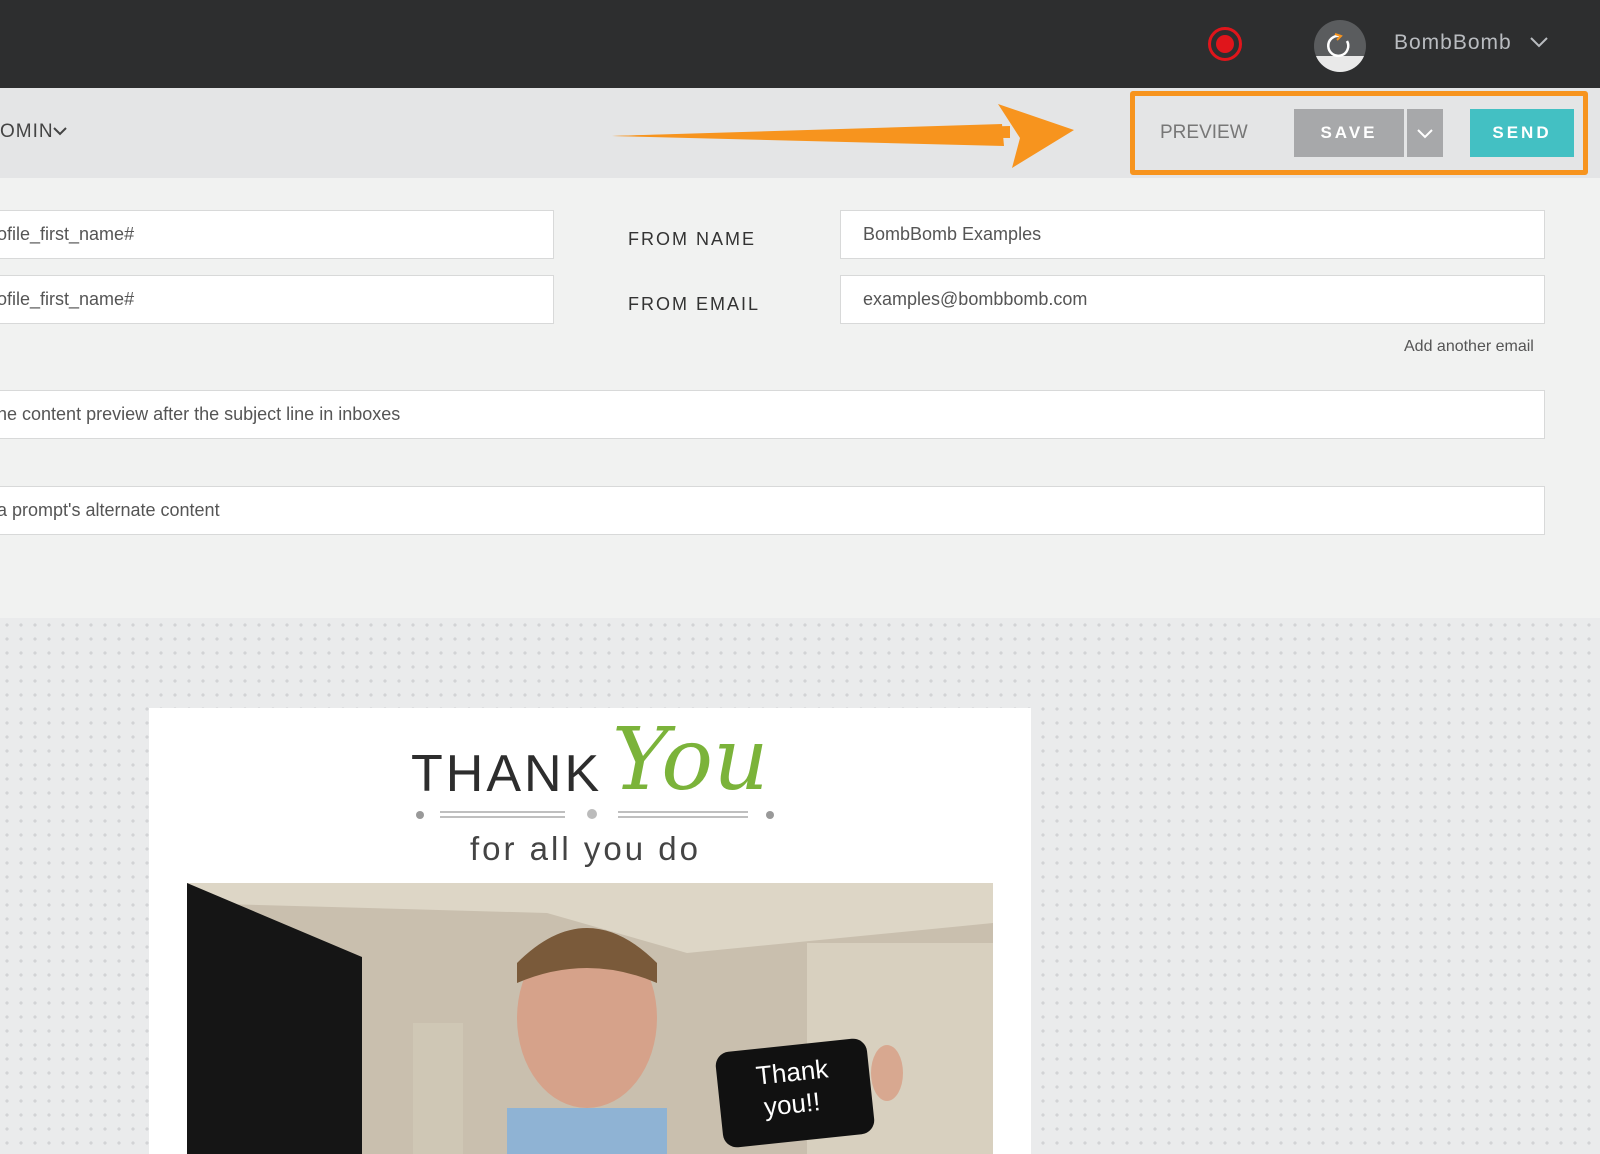  What do you see at coordinates (110, 510) in the screenshot?
I see `field-placeholder: a prompt's alternate content` at bounding box center [110, 510].